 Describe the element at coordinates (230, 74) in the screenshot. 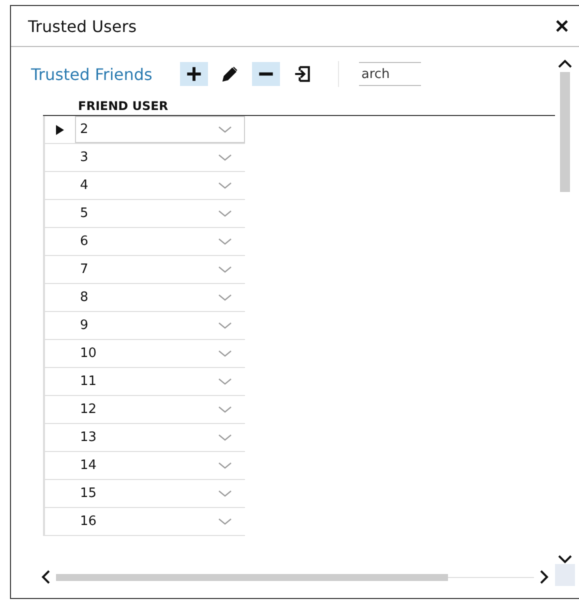

I see `pencil-icon` at that location.